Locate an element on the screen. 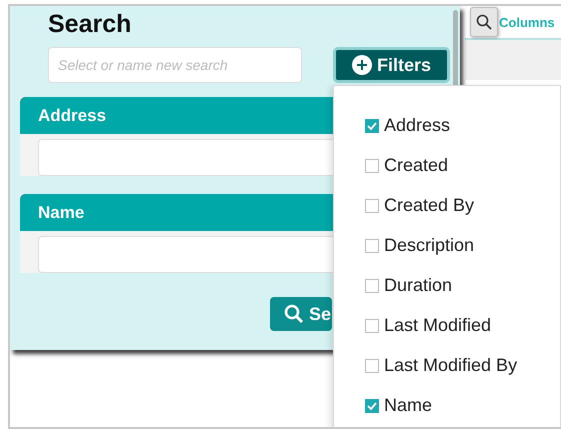  search-name-field: Select or name new search is located at coordinates (175, 65).